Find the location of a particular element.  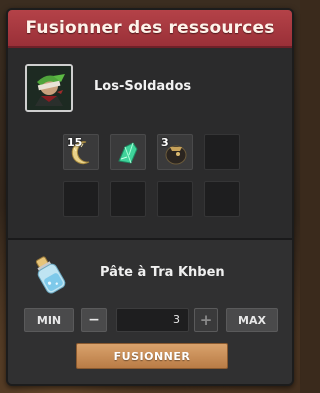

potion-bottle-icon is located at coordinates (50, 275).